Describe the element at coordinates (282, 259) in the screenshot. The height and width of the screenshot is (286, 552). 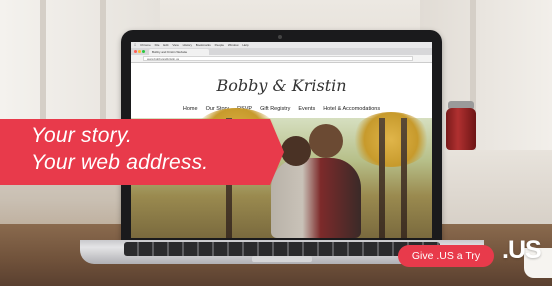
I see `trackpad` at that location.